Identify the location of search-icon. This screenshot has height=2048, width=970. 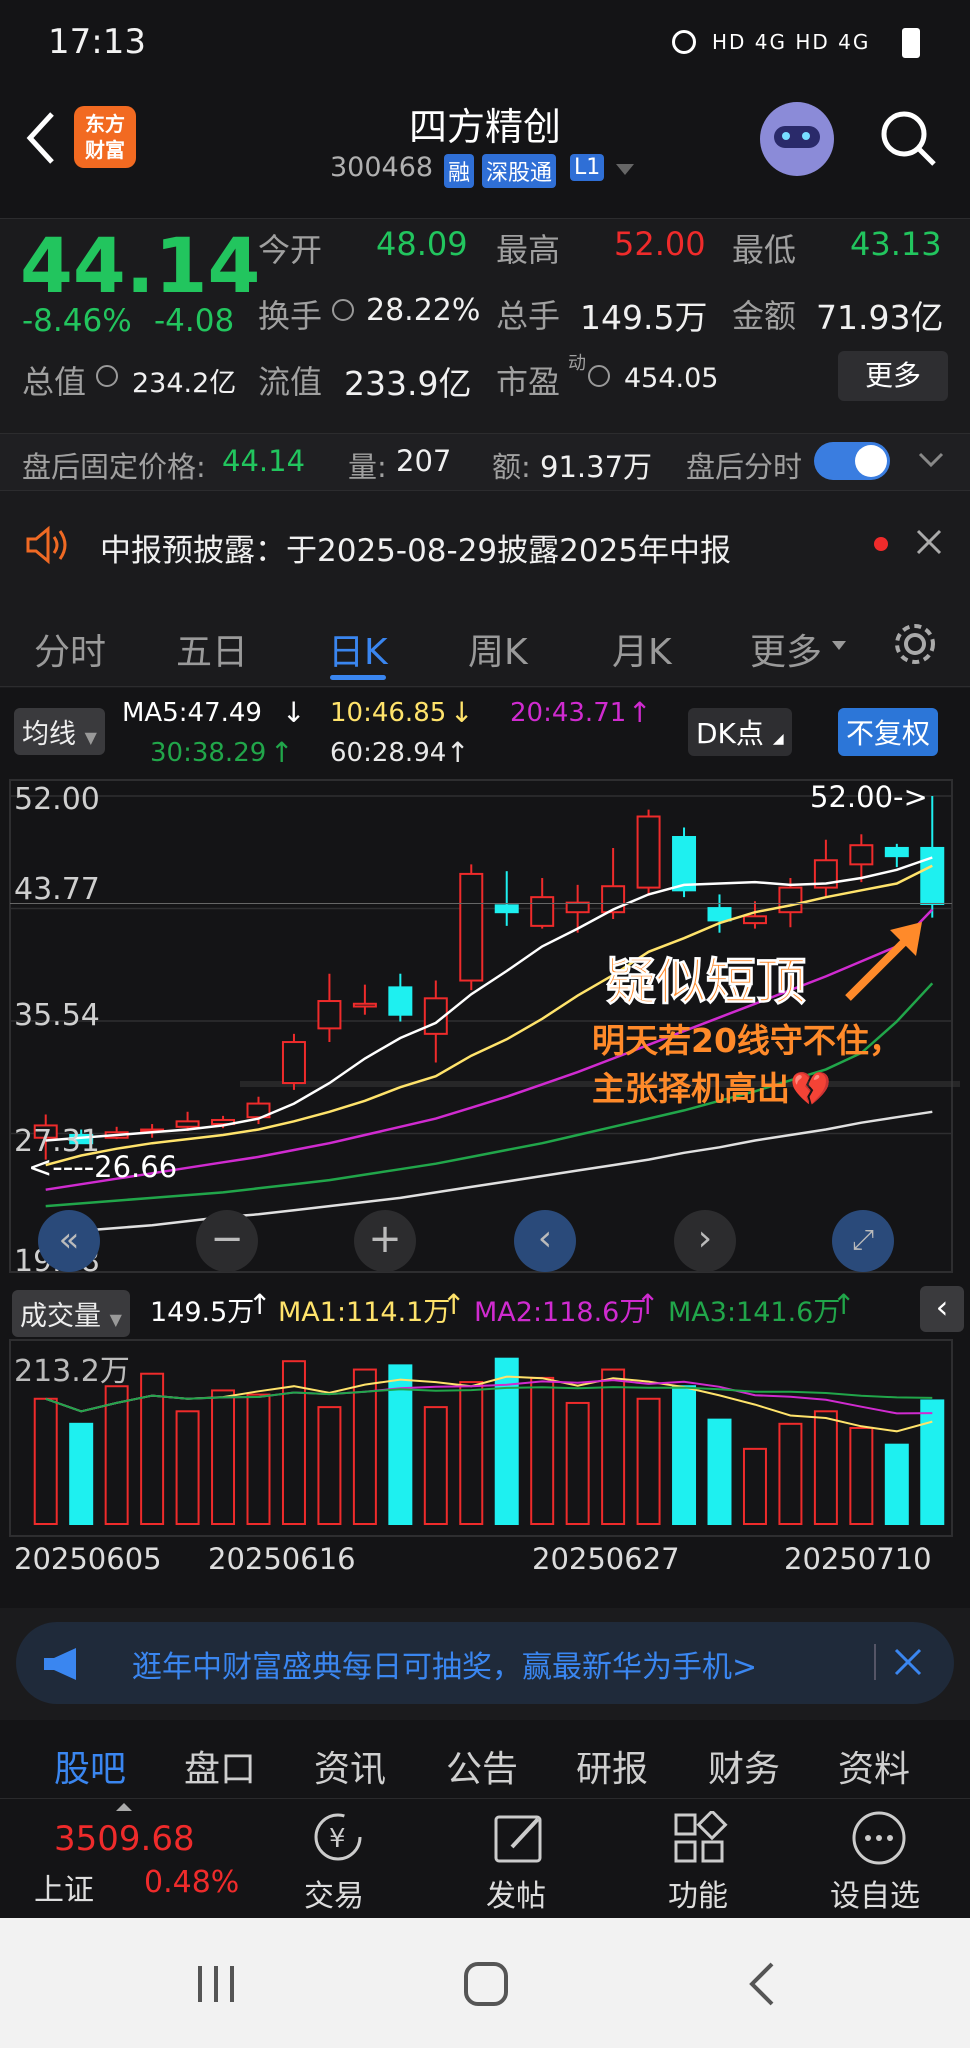
(909, 139).